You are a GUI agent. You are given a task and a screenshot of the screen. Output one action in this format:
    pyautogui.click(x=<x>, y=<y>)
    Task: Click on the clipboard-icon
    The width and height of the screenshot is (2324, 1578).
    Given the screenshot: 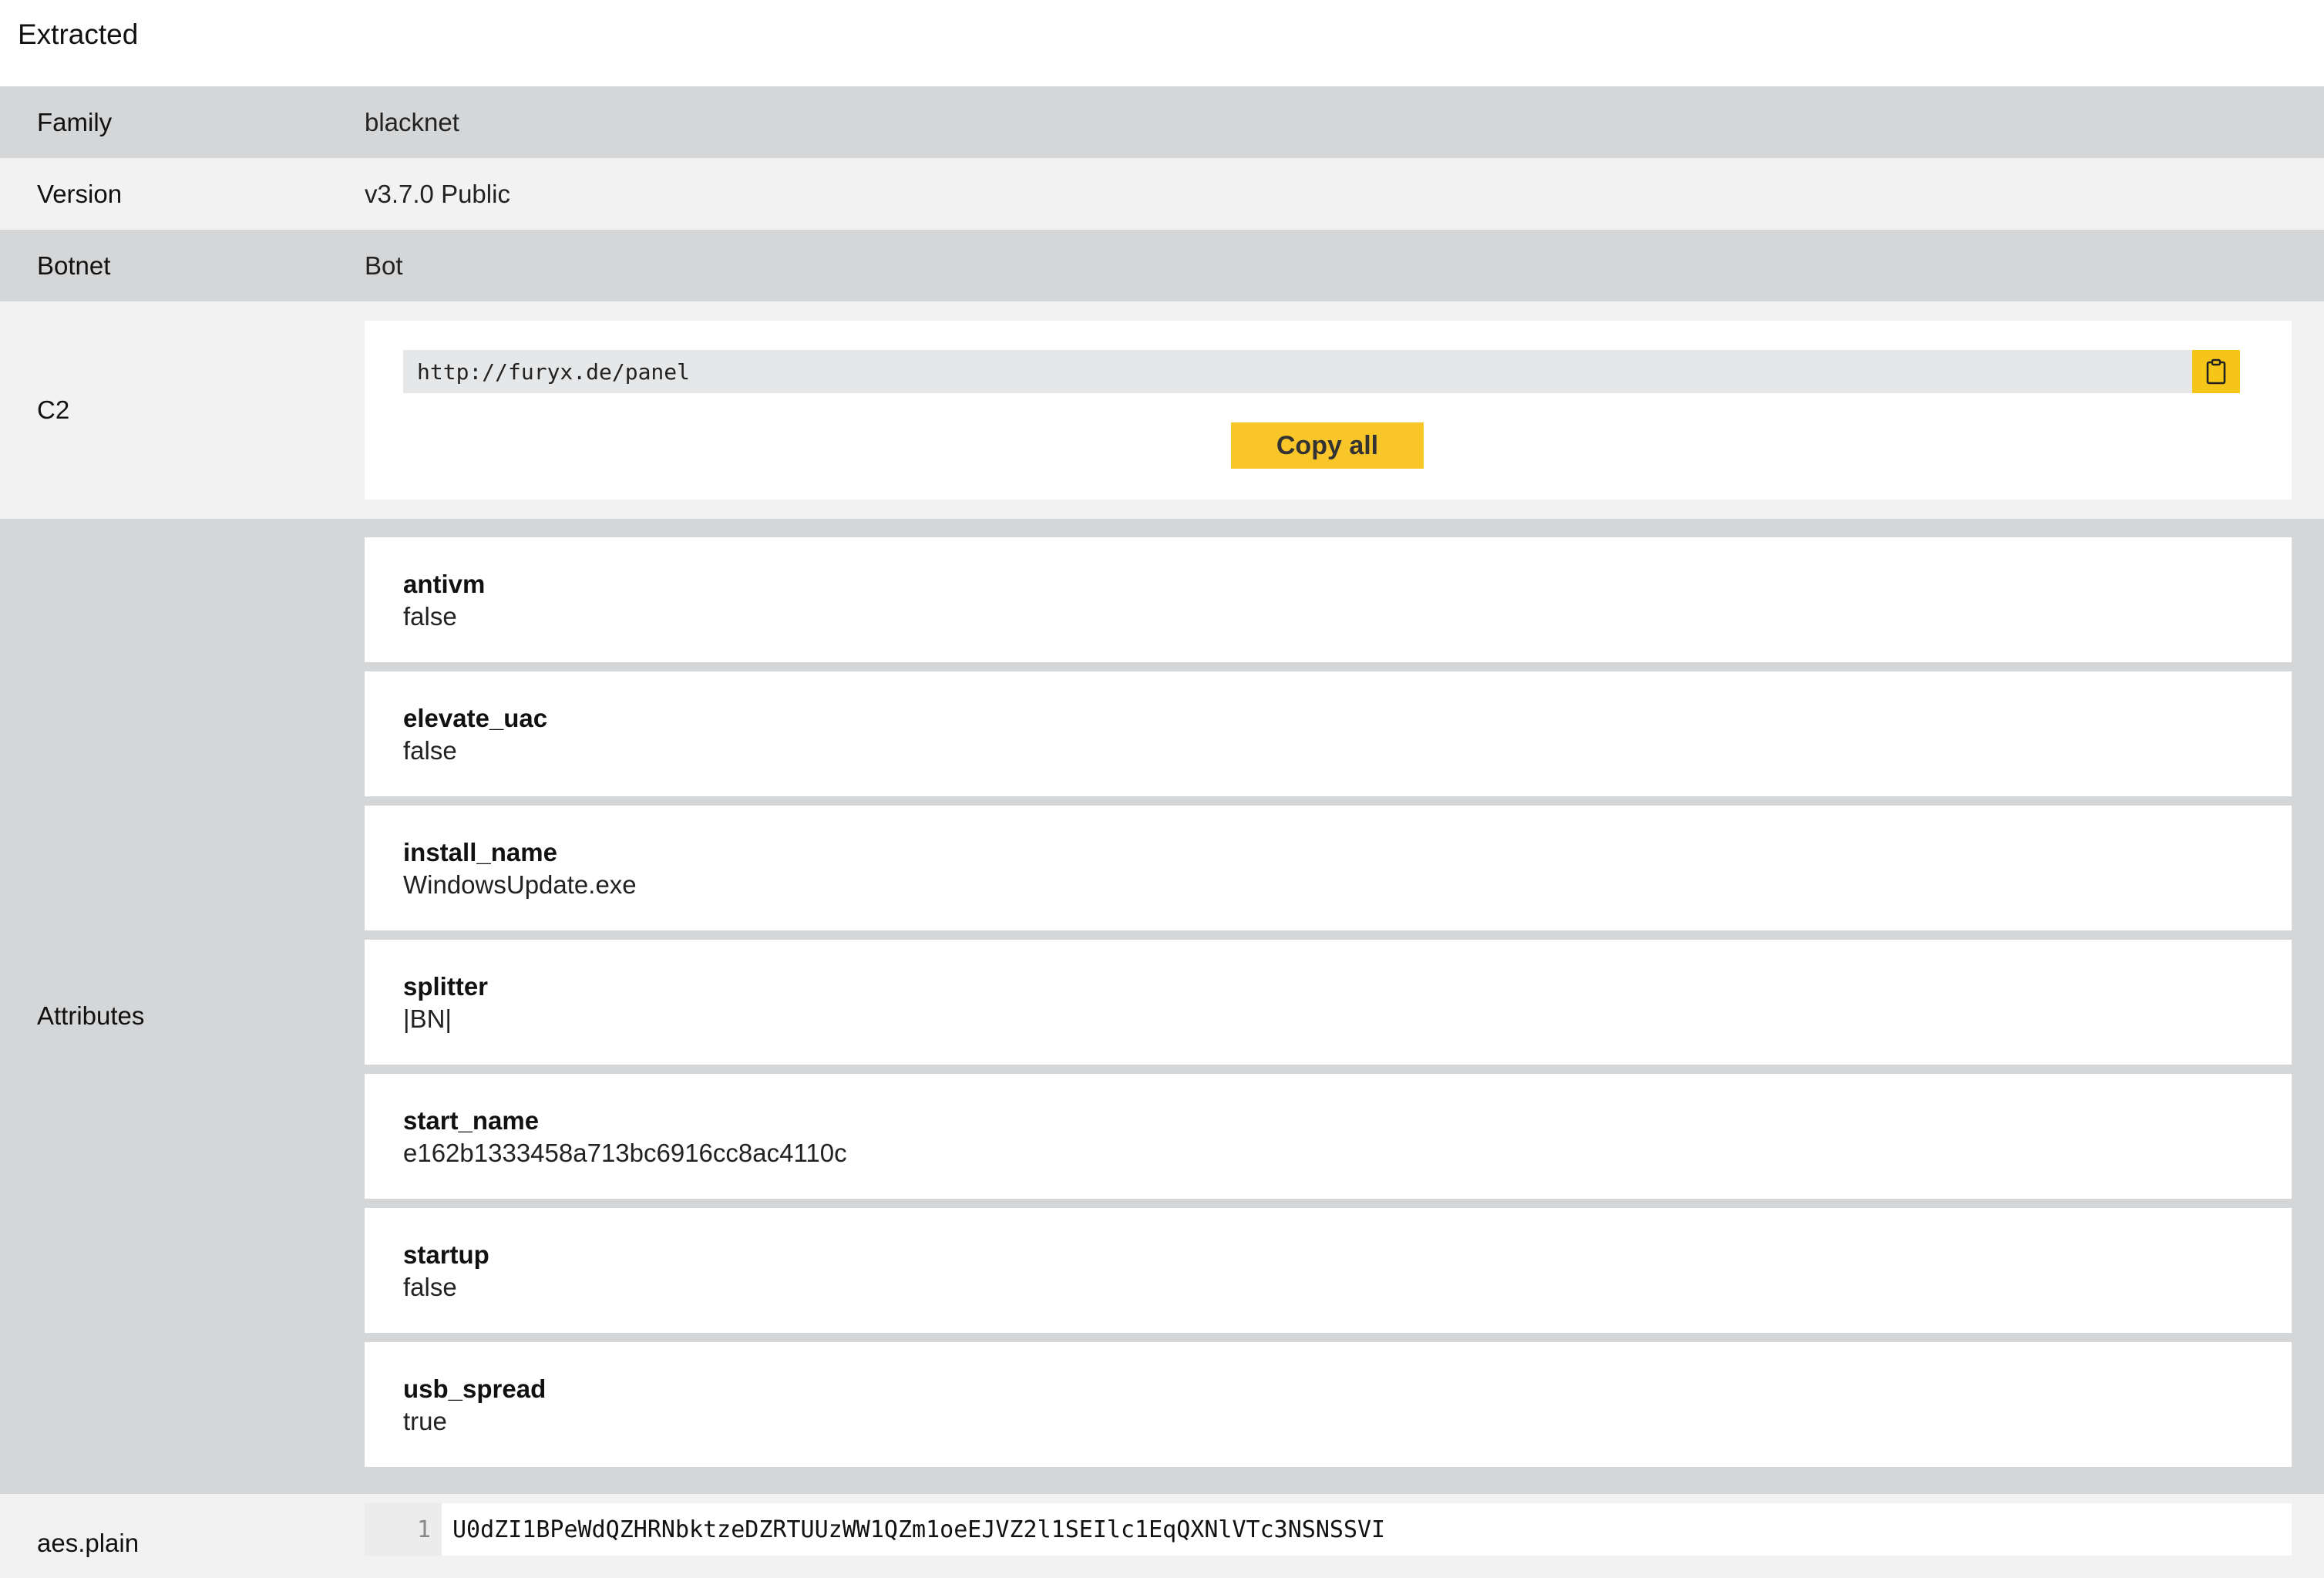 What is the action you would take?
    pyautogui.click(x=2216, y=371)
    